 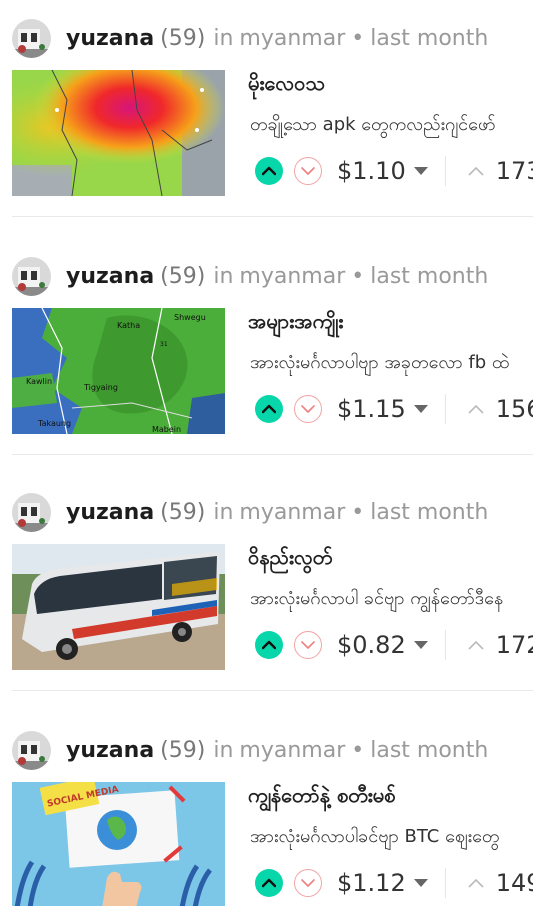 What do you see at coordinates (128, 325) in the screenshot?
I see `map-label: Katha` at bounding box center [128, 325].